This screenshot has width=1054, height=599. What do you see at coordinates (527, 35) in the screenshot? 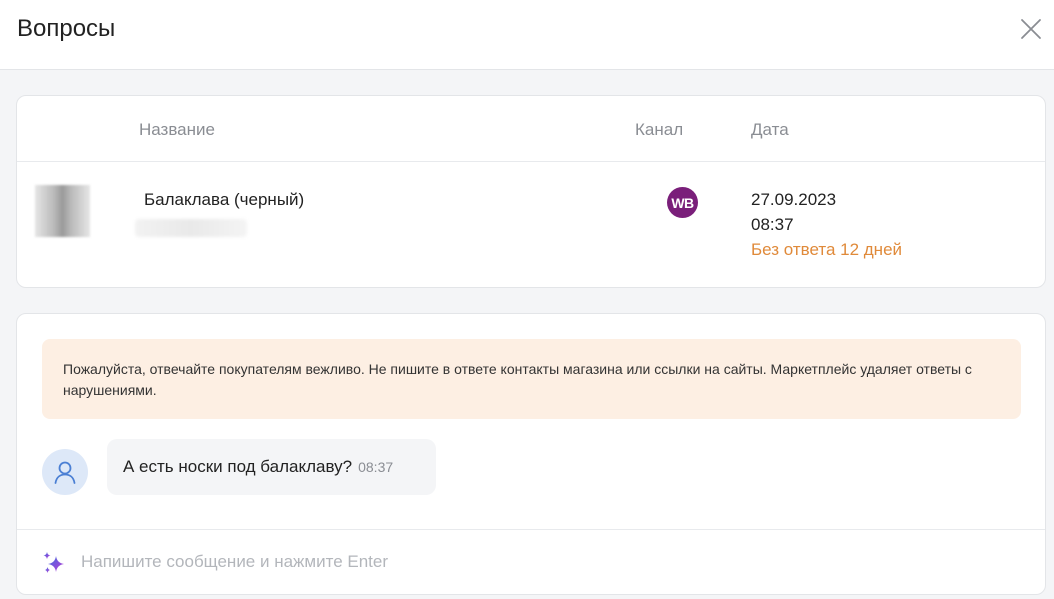
I see `modal-header: Вопросы` at bounding box center [527, 35].